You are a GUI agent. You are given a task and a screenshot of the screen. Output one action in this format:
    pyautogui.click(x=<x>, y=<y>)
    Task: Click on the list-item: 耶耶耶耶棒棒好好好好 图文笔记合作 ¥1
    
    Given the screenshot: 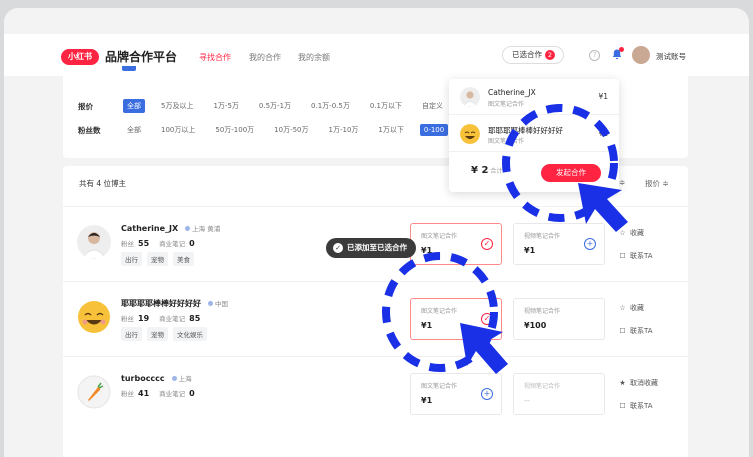 What is the action you would take?
    pyautogui.click(x=534, y=134)
    